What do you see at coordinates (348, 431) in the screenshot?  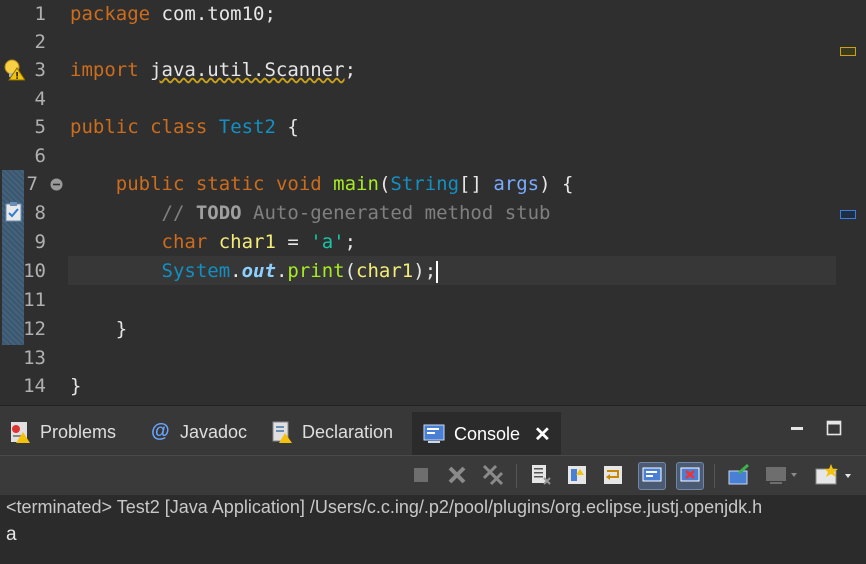 I see `tab-label: Declaration` at bounding box center [348, 431].